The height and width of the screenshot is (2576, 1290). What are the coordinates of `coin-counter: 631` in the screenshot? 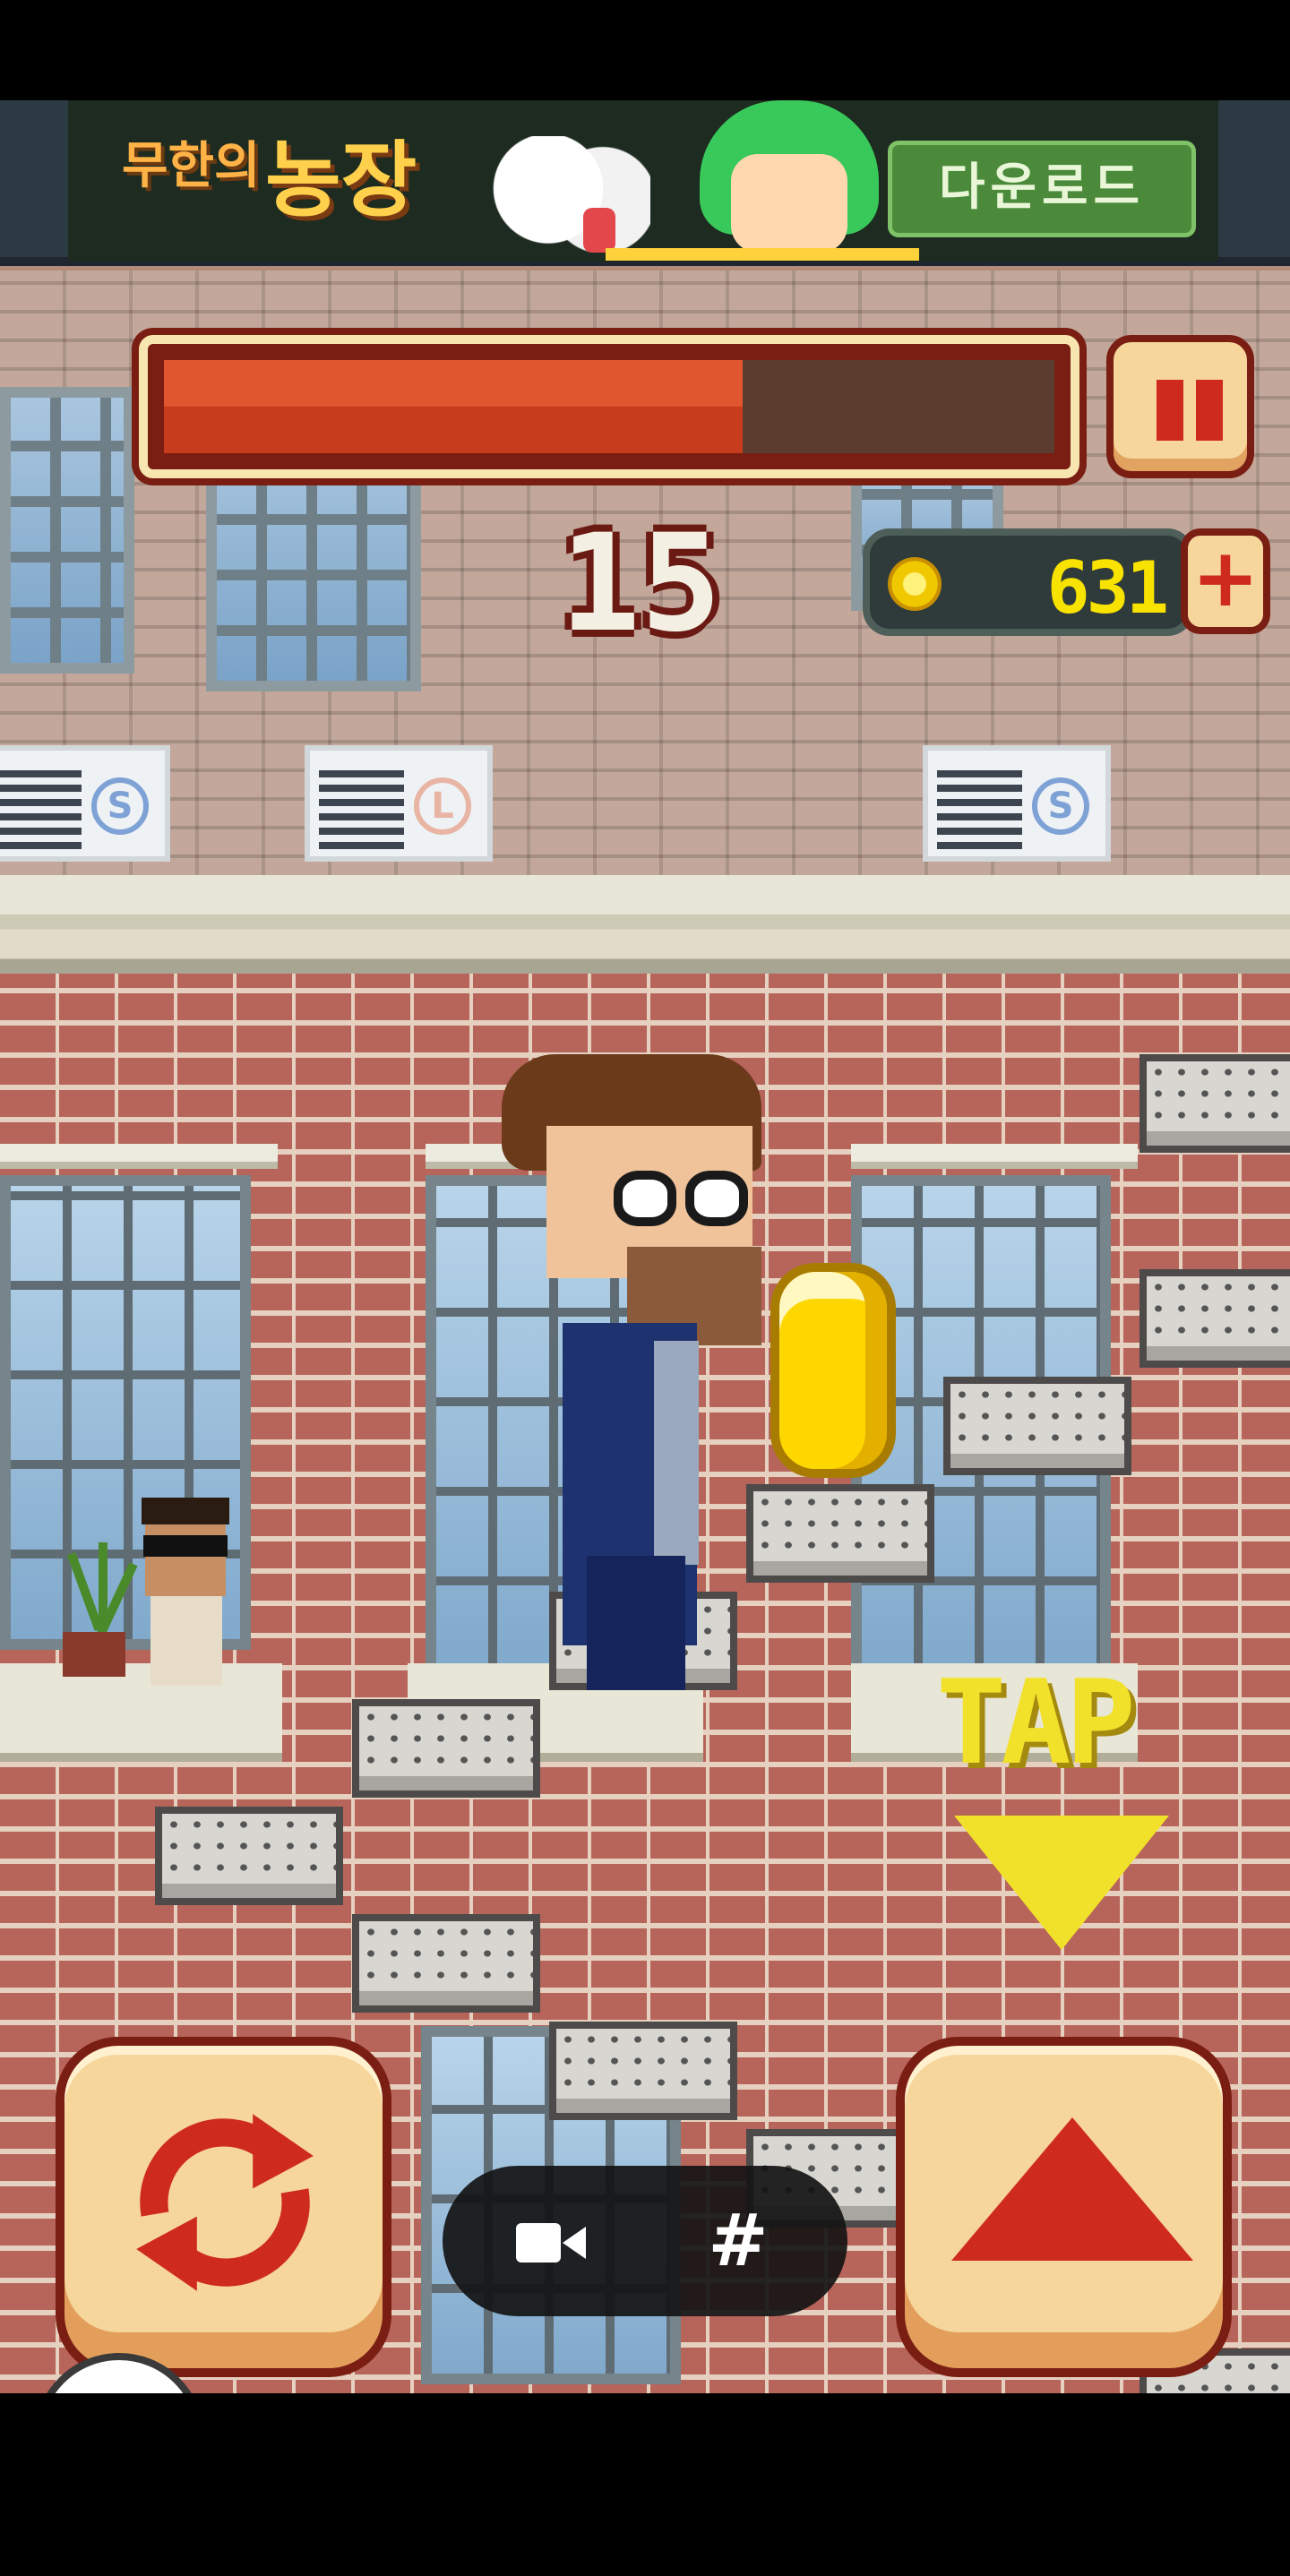 It's located at (1028, 582).